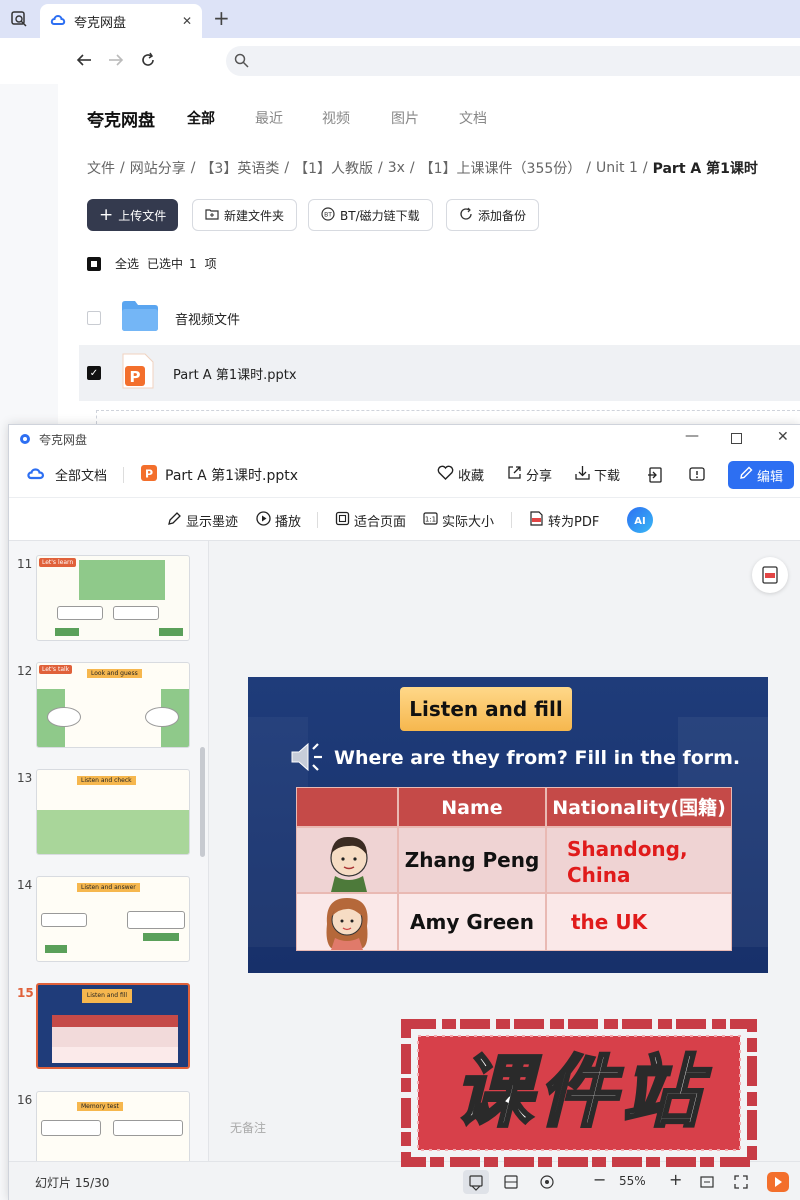 This screenshot has height=1200, width=800. I want to click on new-tab-icon: +, so click(221, 18).